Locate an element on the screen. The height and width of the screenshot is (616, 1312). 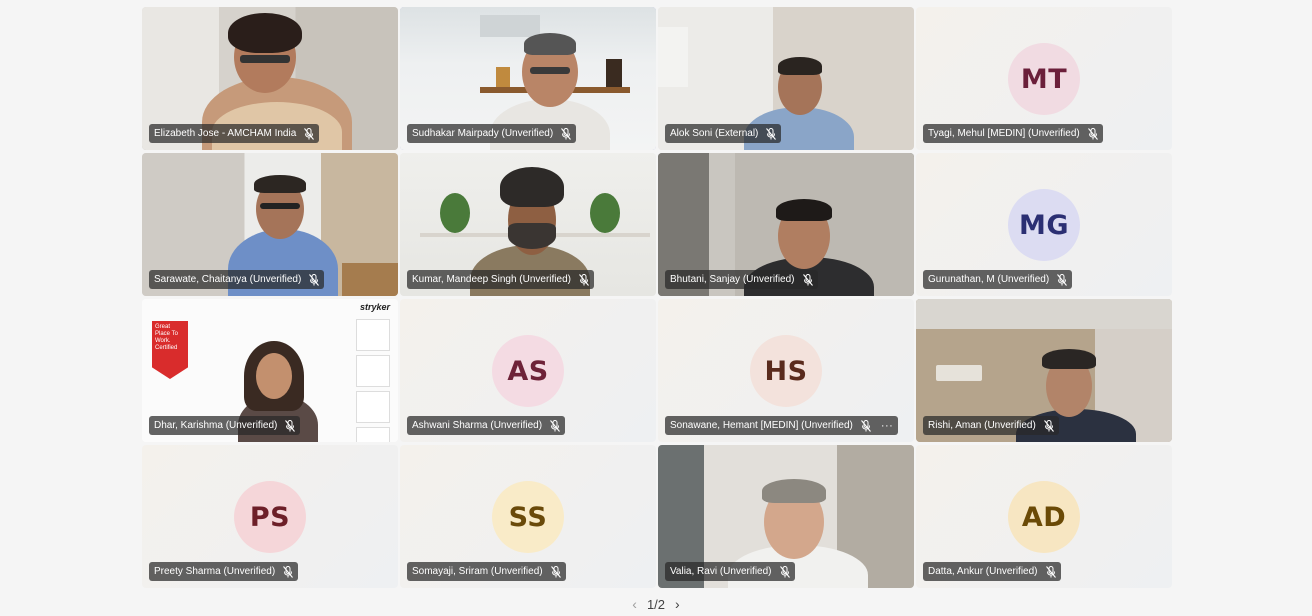
participant-name-chip: Dhar, Karishma (Unverified) is located at coordinates (225, 425).